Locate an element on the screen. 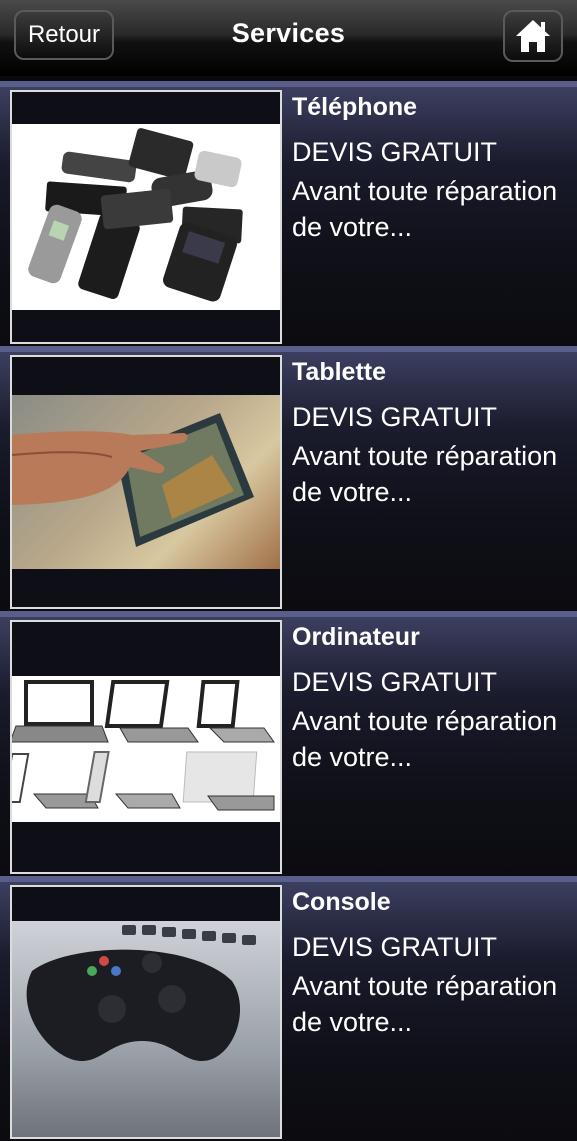 Image resolution: width=577 pixels, height=1141 pixels. laptops-image is located at coordinates (146, 749).